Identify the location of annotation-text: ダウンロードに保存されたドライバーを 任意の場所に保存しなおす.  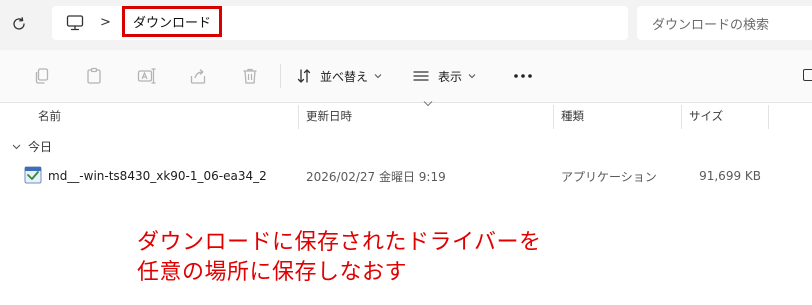
(339, 258).